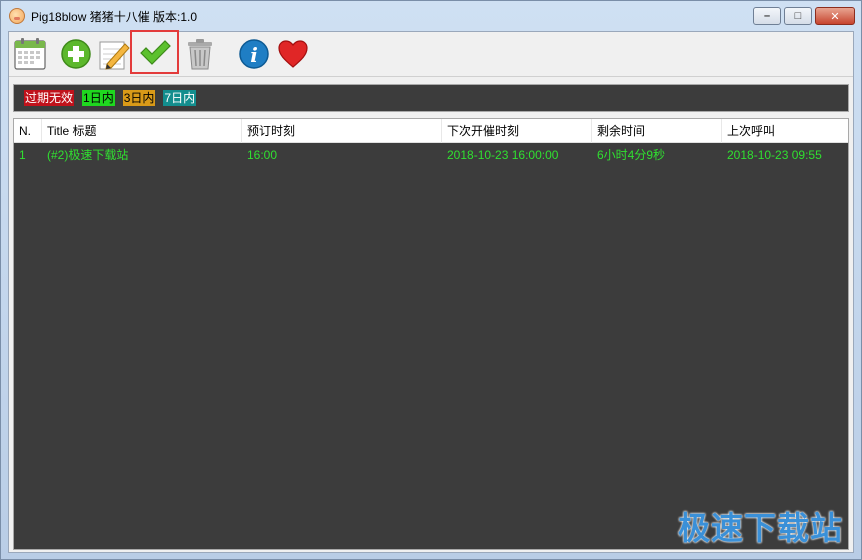 This screenshot has height=560, width=862. What do you see at coordinates (760, 528) in the screenshot?
I see `watermark-logo: 极速下载站` at bounding box center [760, 528].